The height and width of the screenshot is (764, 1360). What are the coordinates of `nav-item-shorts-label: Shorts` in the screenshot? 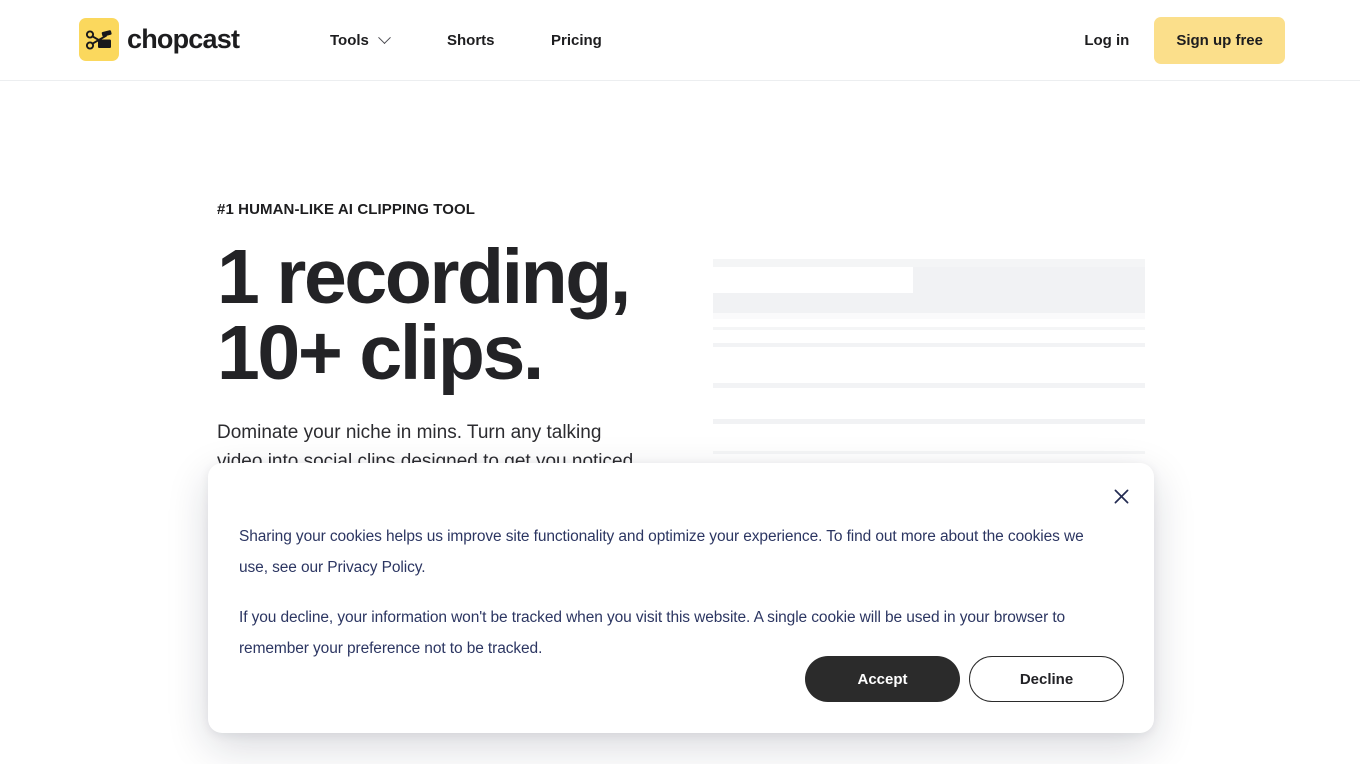 It's located at (471, 40).